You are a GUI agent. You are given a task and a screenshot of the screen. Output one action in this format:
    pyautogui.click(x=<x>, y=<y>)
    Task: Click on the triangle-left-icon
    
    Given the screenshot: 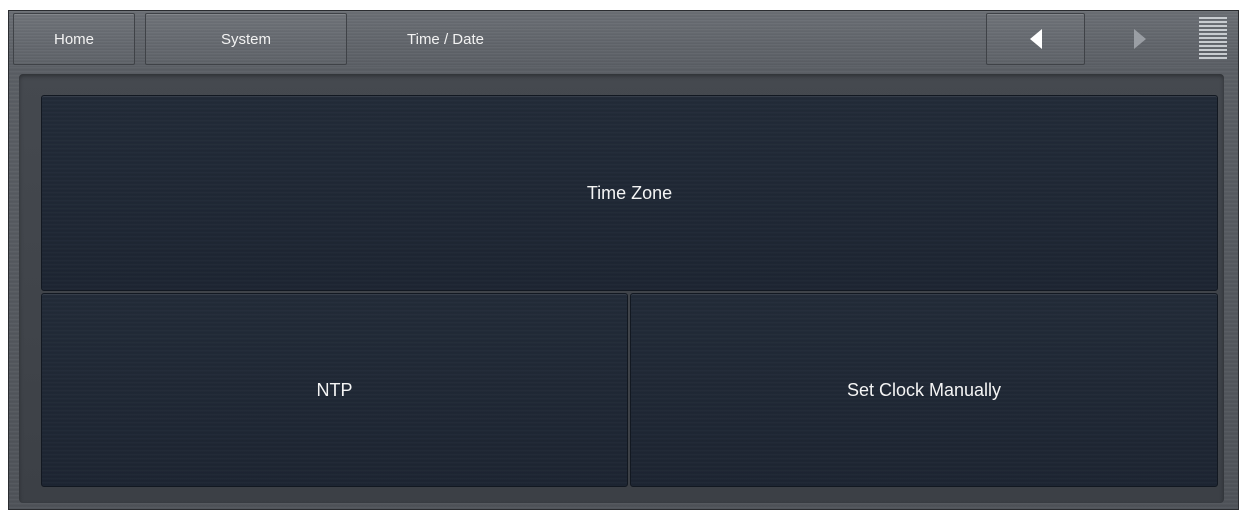 What is the action you would take?
    pyautogui.click(x=1035, y=39)
    